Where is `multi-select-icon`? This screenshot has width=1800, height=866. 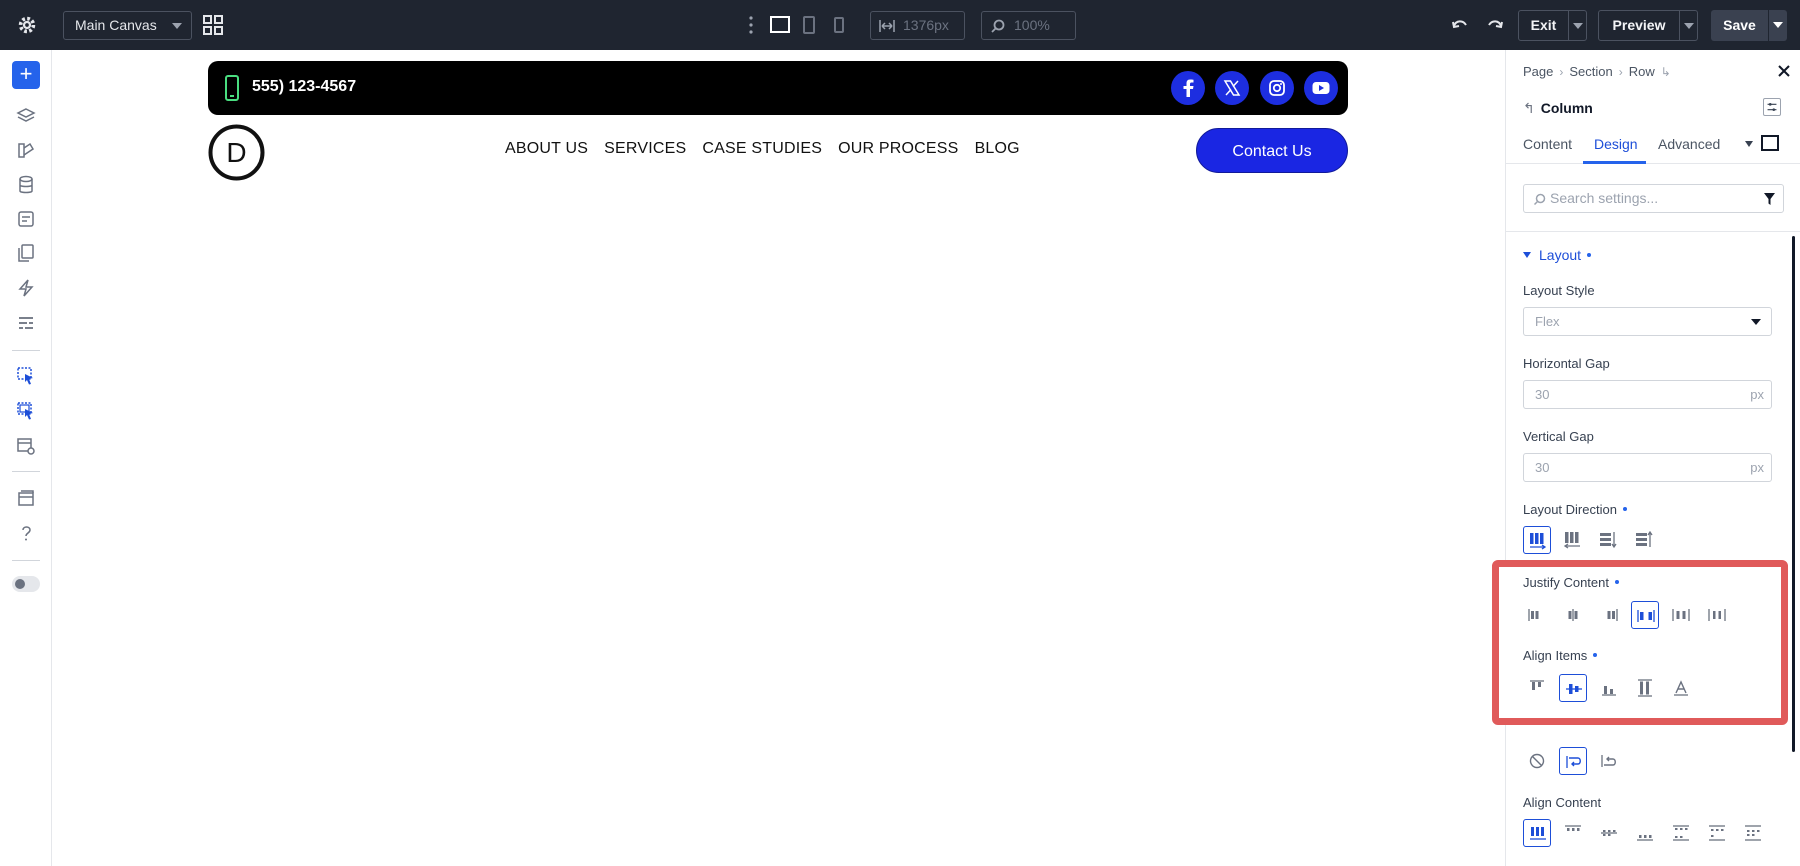 multi-select-icon is located at coordinates (26, 411).